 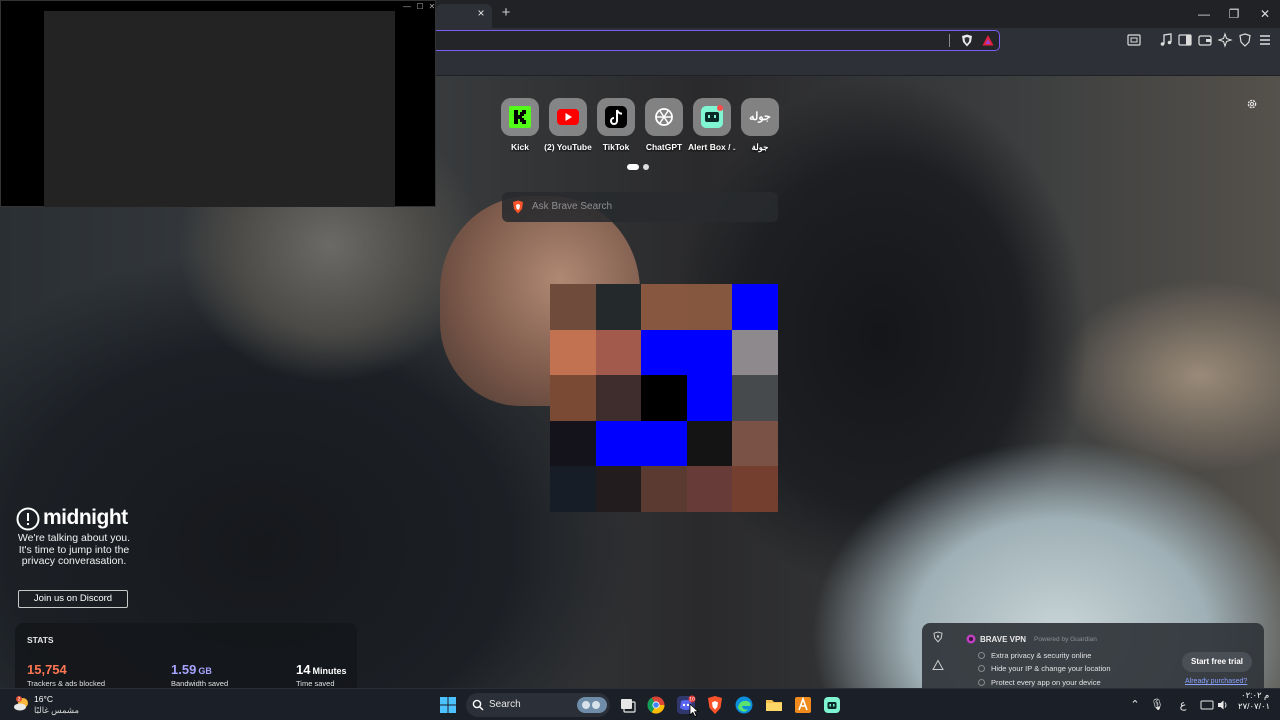 I want to click on alert-box-tile, so click(x=712, y=117).